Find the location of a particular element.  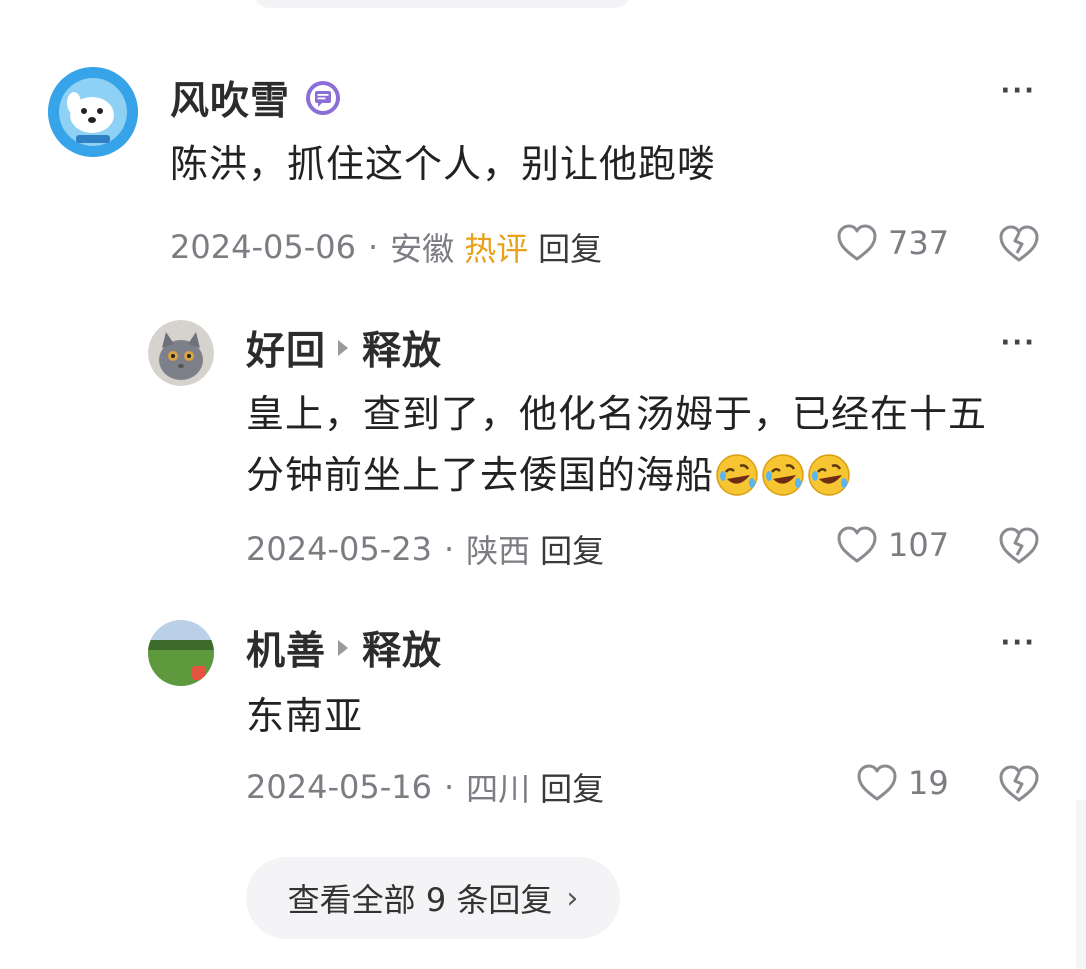

speech-bubble-badge-icon is located at coordinates (323, 98).